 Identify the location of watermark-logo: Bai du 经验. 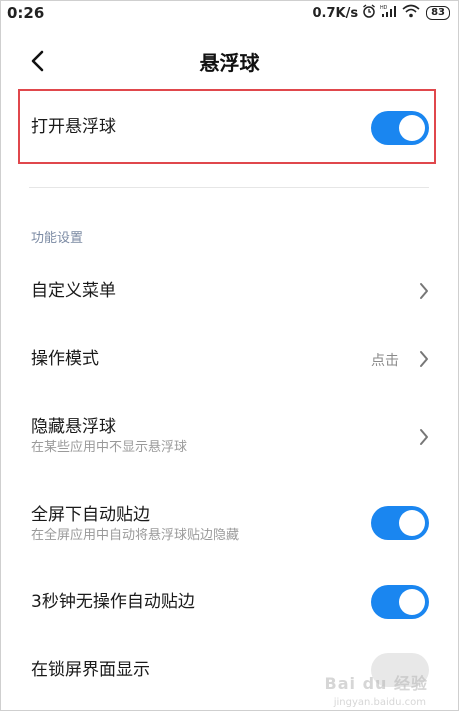
(376, 683).